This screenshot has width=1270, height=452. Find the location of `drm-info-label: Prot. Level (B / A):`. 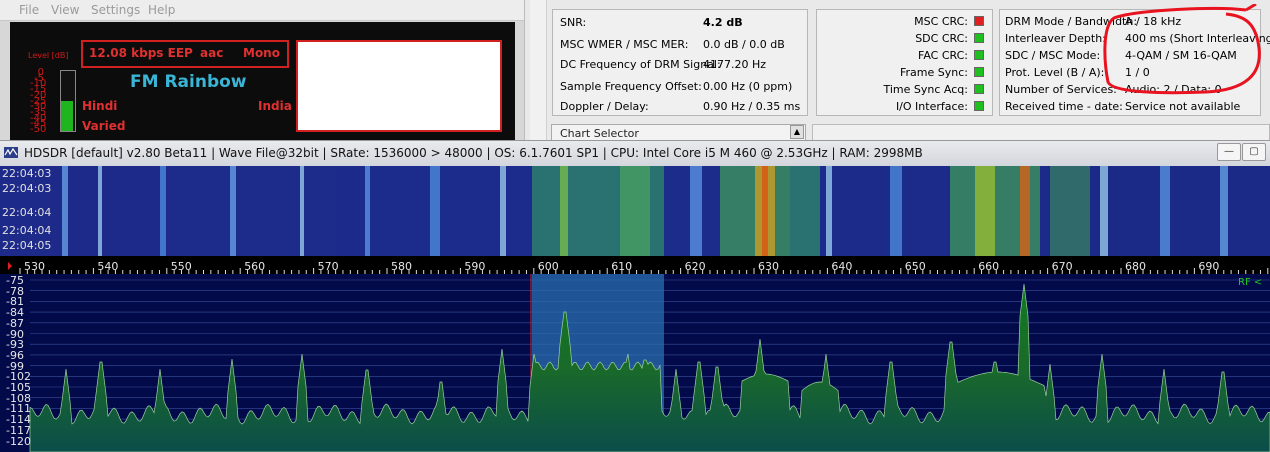

drm-info-label: Prot. Level (B / A): is located at coordinates (1055, 72).